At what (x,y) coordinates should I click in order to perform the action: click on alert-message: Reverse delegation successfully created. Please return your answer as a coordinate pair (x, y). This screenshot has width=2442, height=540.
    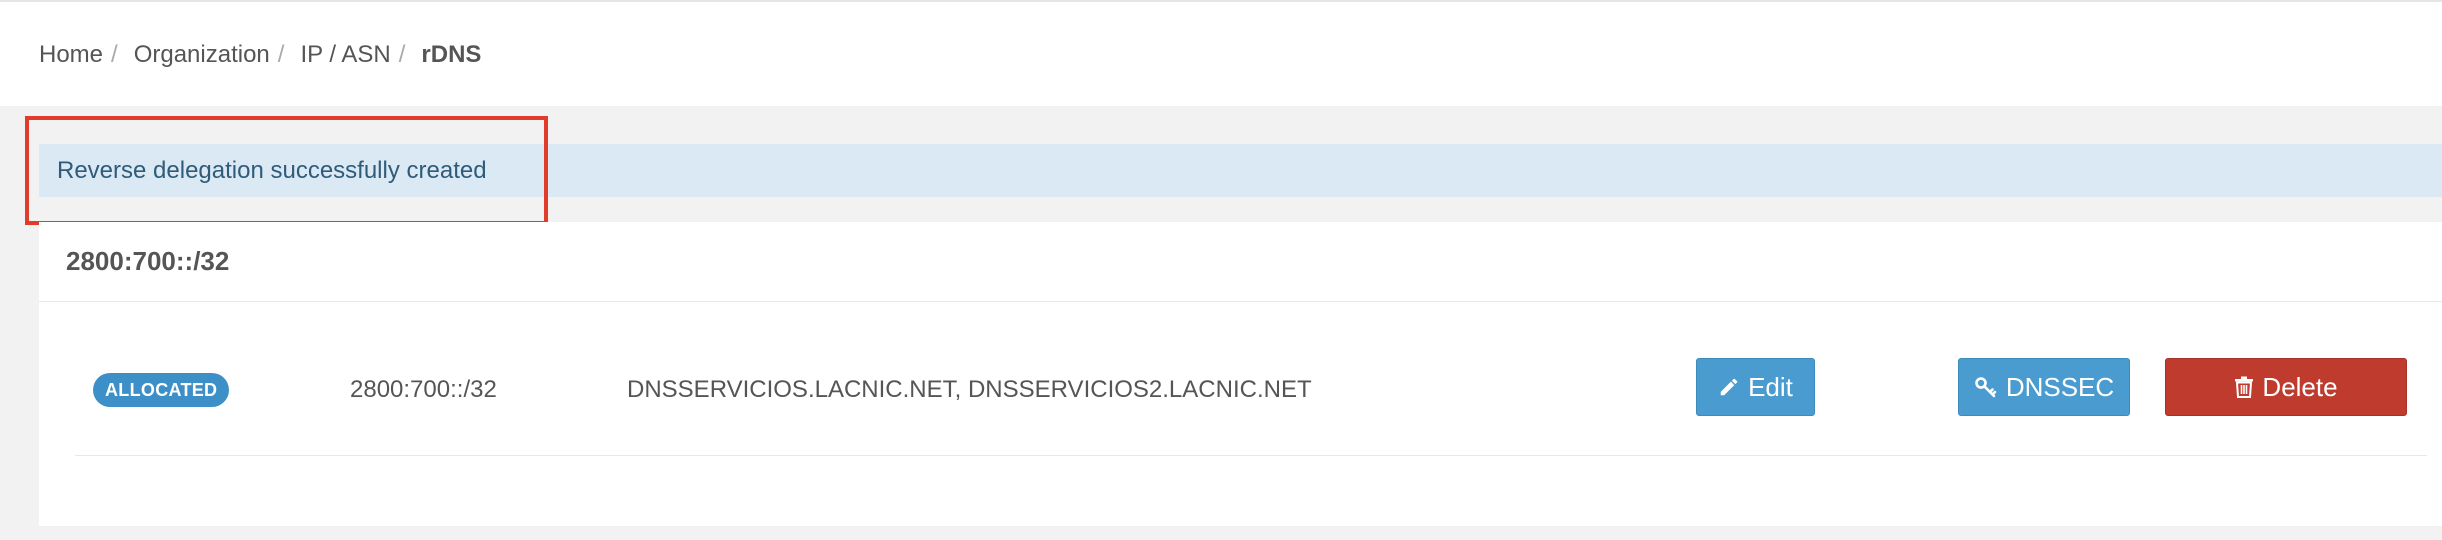
    Looking at the image, I should click on (272, 170).